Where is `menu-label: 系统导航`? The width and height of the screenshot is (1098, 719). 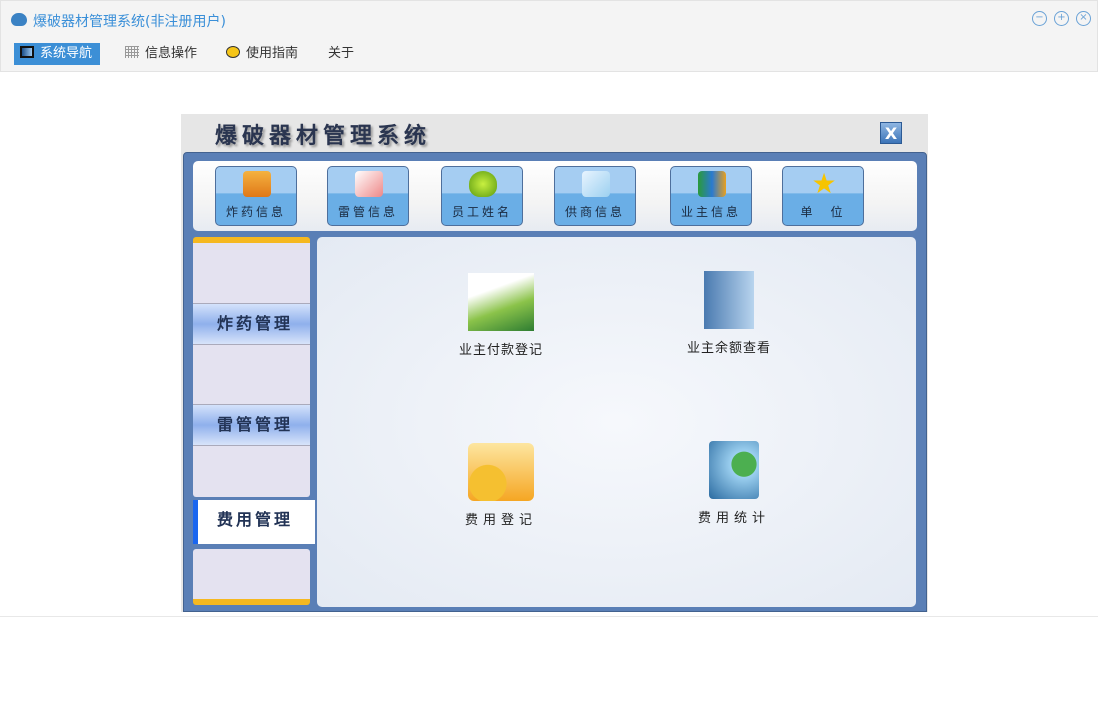 menu-label: 系统导航 is located at coordinates (66, 53).